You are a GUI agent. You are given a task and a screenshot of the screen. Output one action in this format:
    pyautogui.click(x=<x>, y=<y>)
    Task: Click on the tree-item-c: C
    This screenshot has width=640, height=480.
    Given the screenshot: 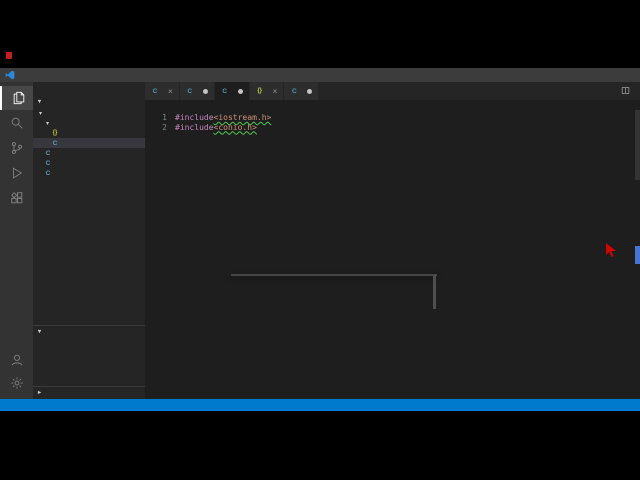 What is the action you would take?
    pyautogui.click(x=89, y=143)
    